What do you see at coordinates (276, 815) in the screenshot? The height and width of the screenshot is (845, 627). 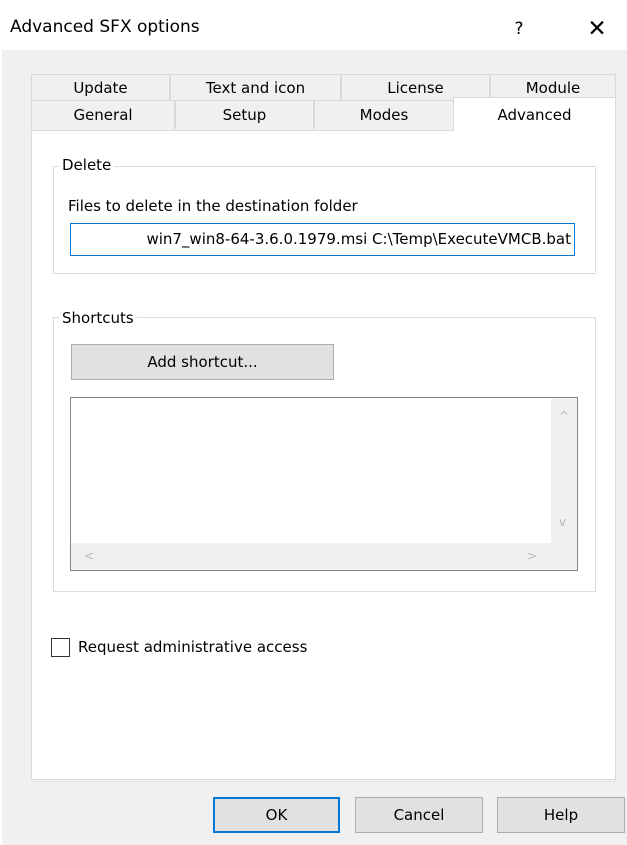 I see `ok-button: OK` at bounding box center [276, 815].